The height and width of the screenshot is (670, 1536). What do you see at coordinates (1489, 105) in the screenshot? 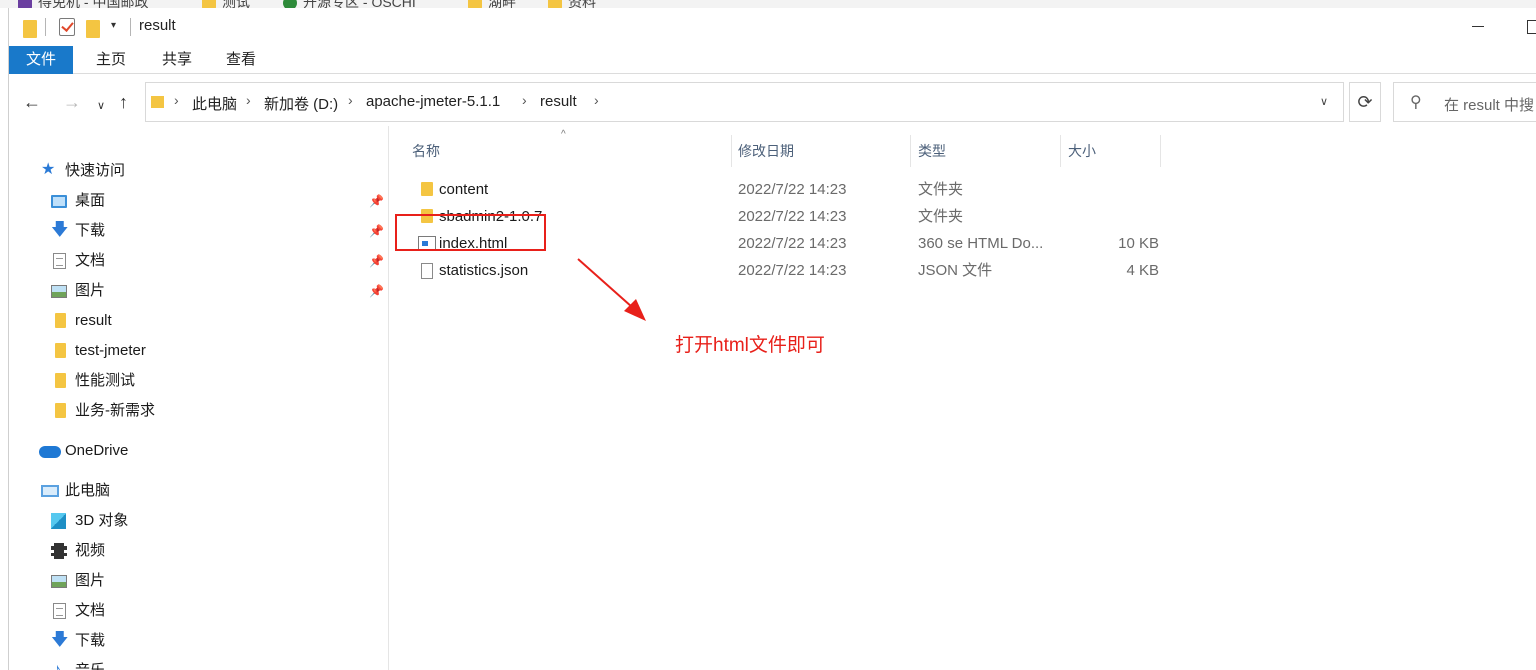
I see `search-placeholder: 在 result 中搜` at bounding box center [1489, 105].